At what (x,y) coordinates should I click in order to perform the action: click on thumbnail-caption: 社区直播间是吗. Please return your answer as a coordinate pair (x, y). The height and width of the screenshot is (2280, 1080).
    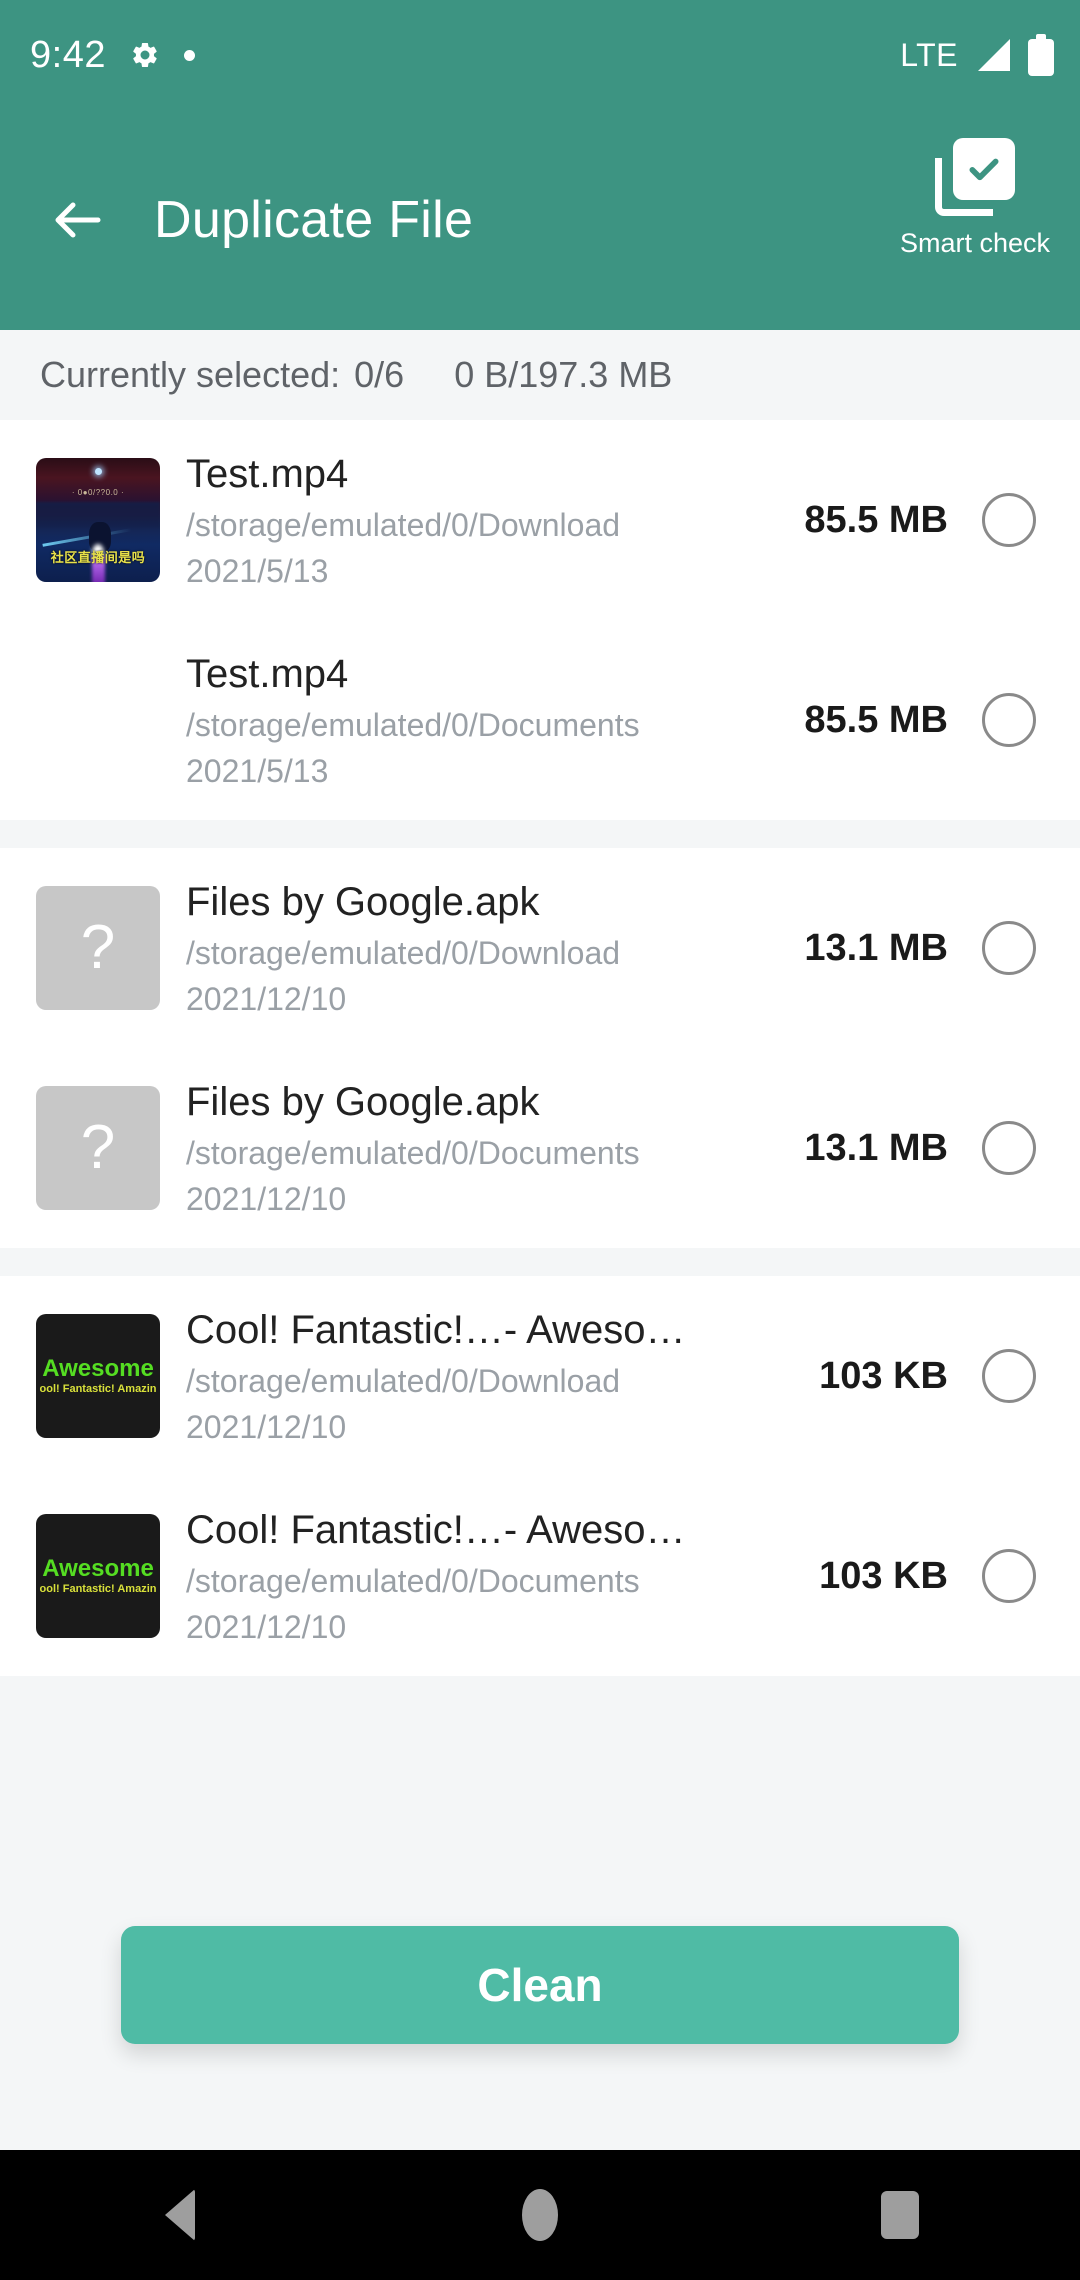
    Looking at the image, I should click on (98, 557).